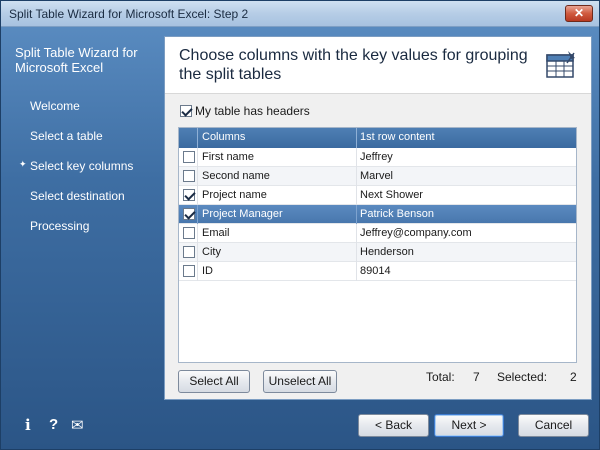  What do you see at coordinates (397, 137) in the screenshot?
I see `column-header-first-row: 1st row content` at bounding box center [397, 137].